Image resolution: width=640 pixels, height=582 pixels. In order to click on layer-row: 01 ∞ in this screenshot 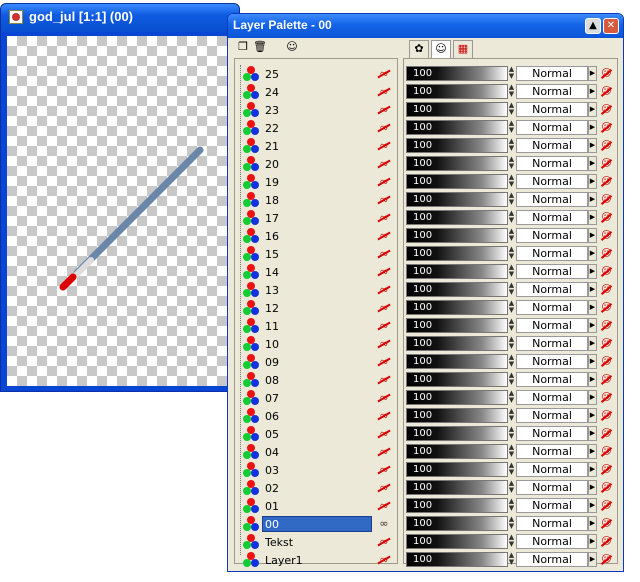, I will do `click(316, 506)`.